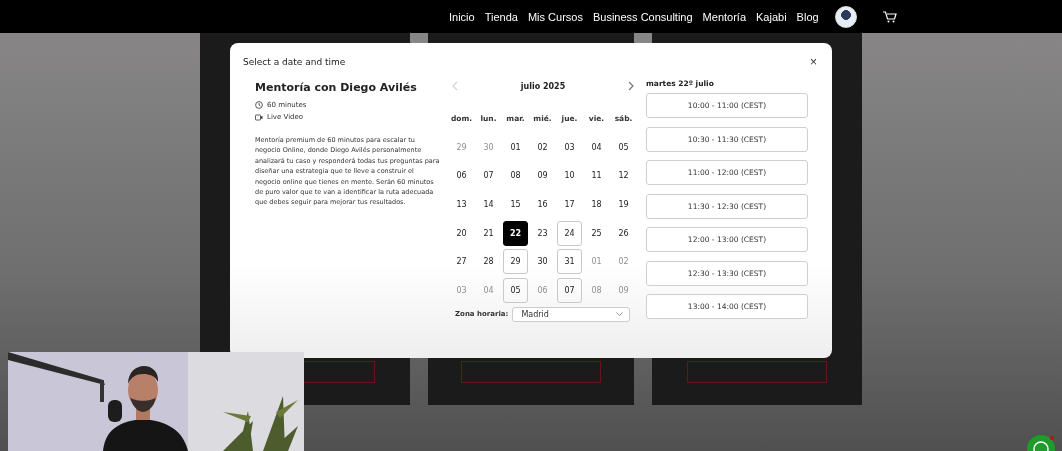 Image resolution: width=1062 pixels, height=451 pixels. Describe the element at coordinates (555, 16) in the screenshot. I see `nav-link: Mis Cursos` at that location.